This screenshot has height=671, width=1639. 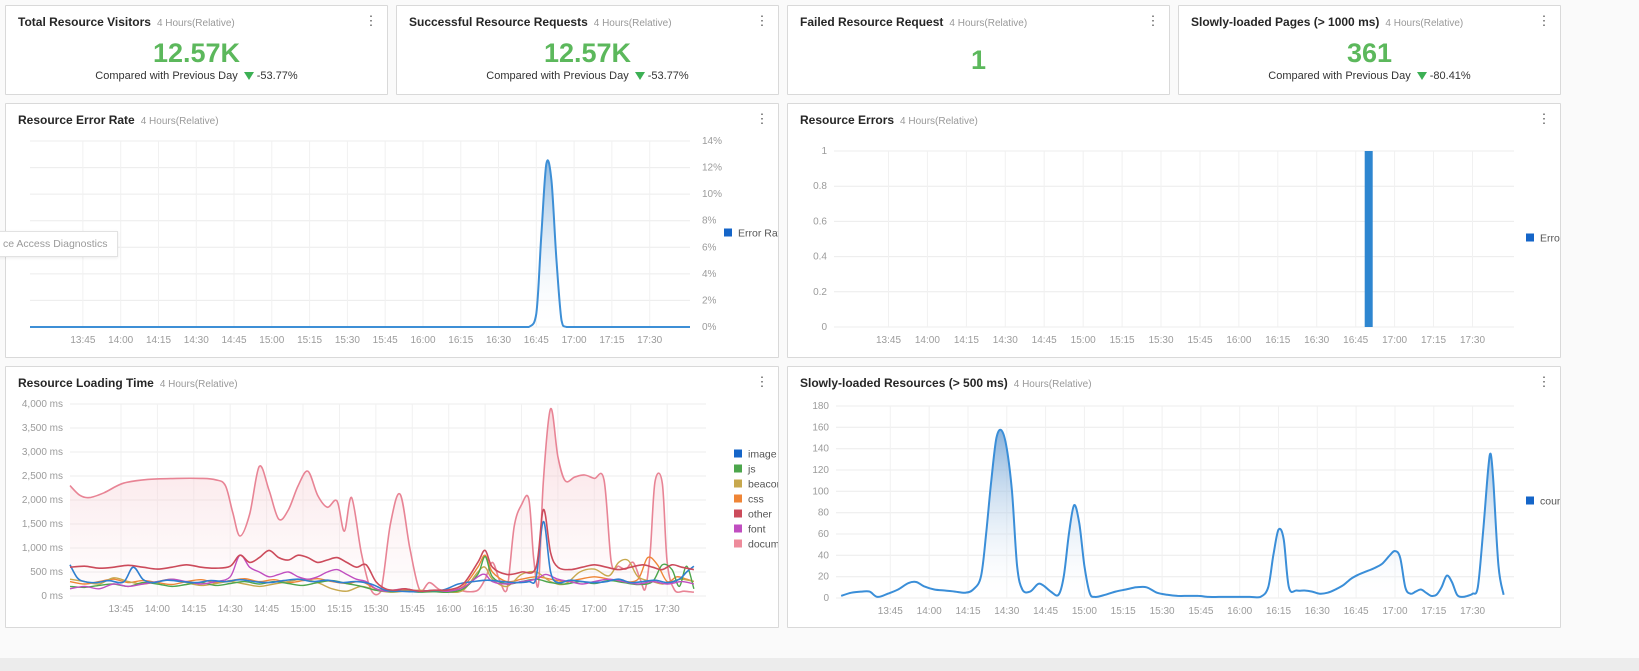 I want to click on bar-Errors, so click(x=1368, y=239).